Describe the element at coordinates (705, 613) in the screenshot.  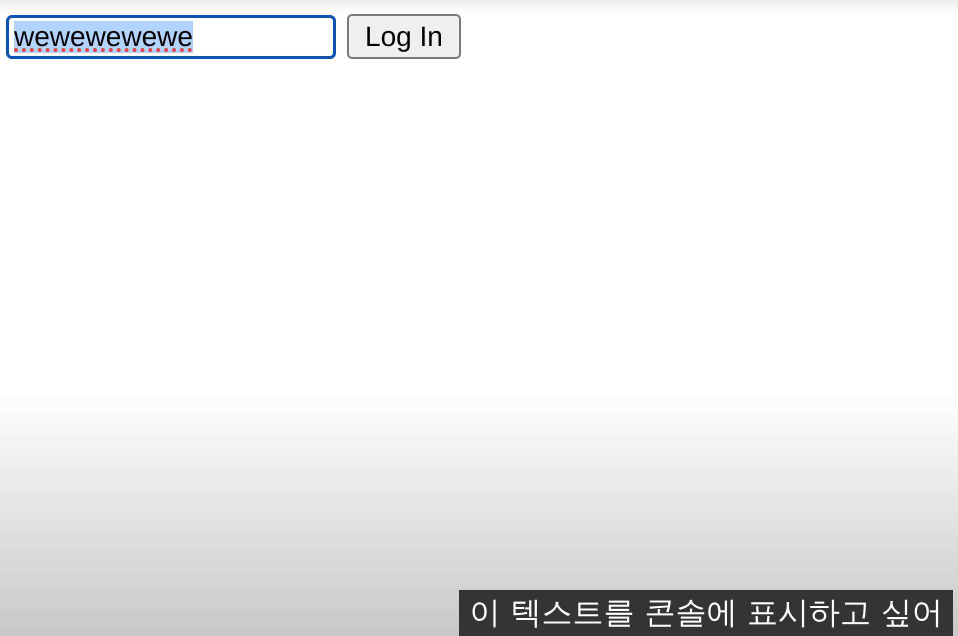
I see `subtitle-caption: 이 텍스트를 콘솔에 표시하고 싶어` at that location.